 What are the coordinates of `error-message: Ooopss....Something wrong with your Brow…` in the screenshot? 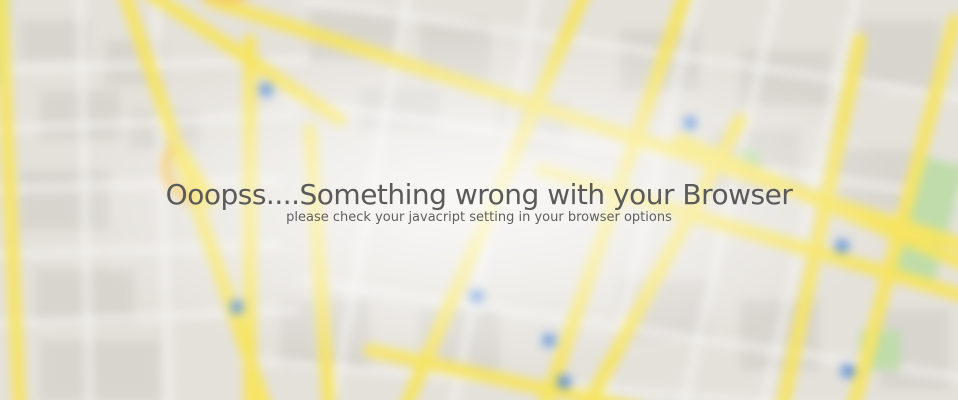 It's located at (479, 200).